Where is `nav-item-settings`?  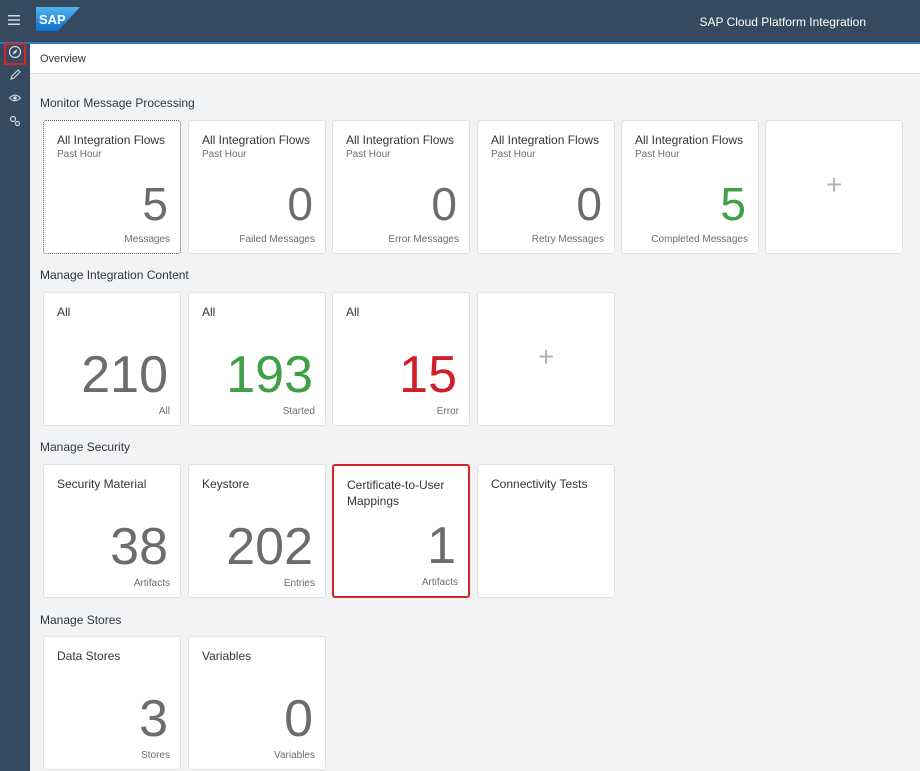 nav-item-settings is located at coordinates (15, 123).